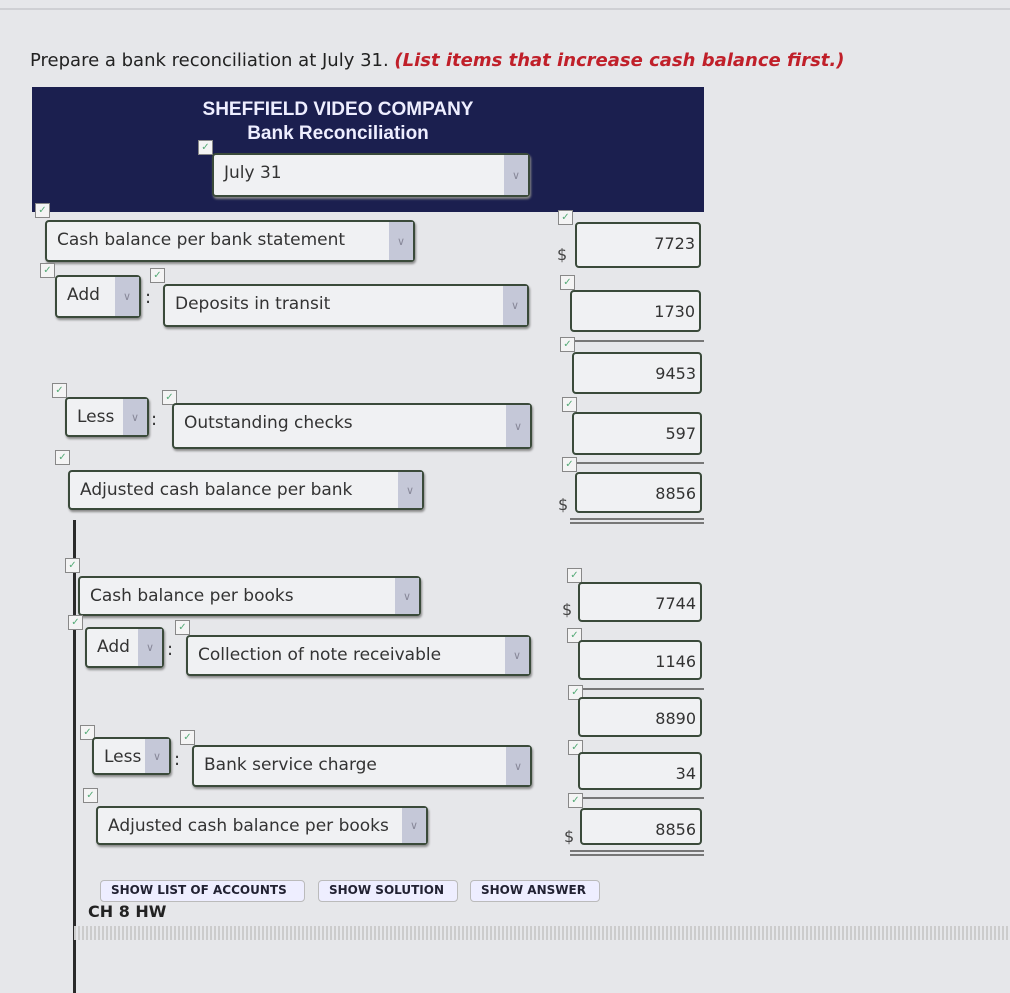 This screenshot has width=1010, height=993. What do you see at coordinates (637, 433) in the screenshot?
I see `amount-input: 597` at bounding box center [637, 433].